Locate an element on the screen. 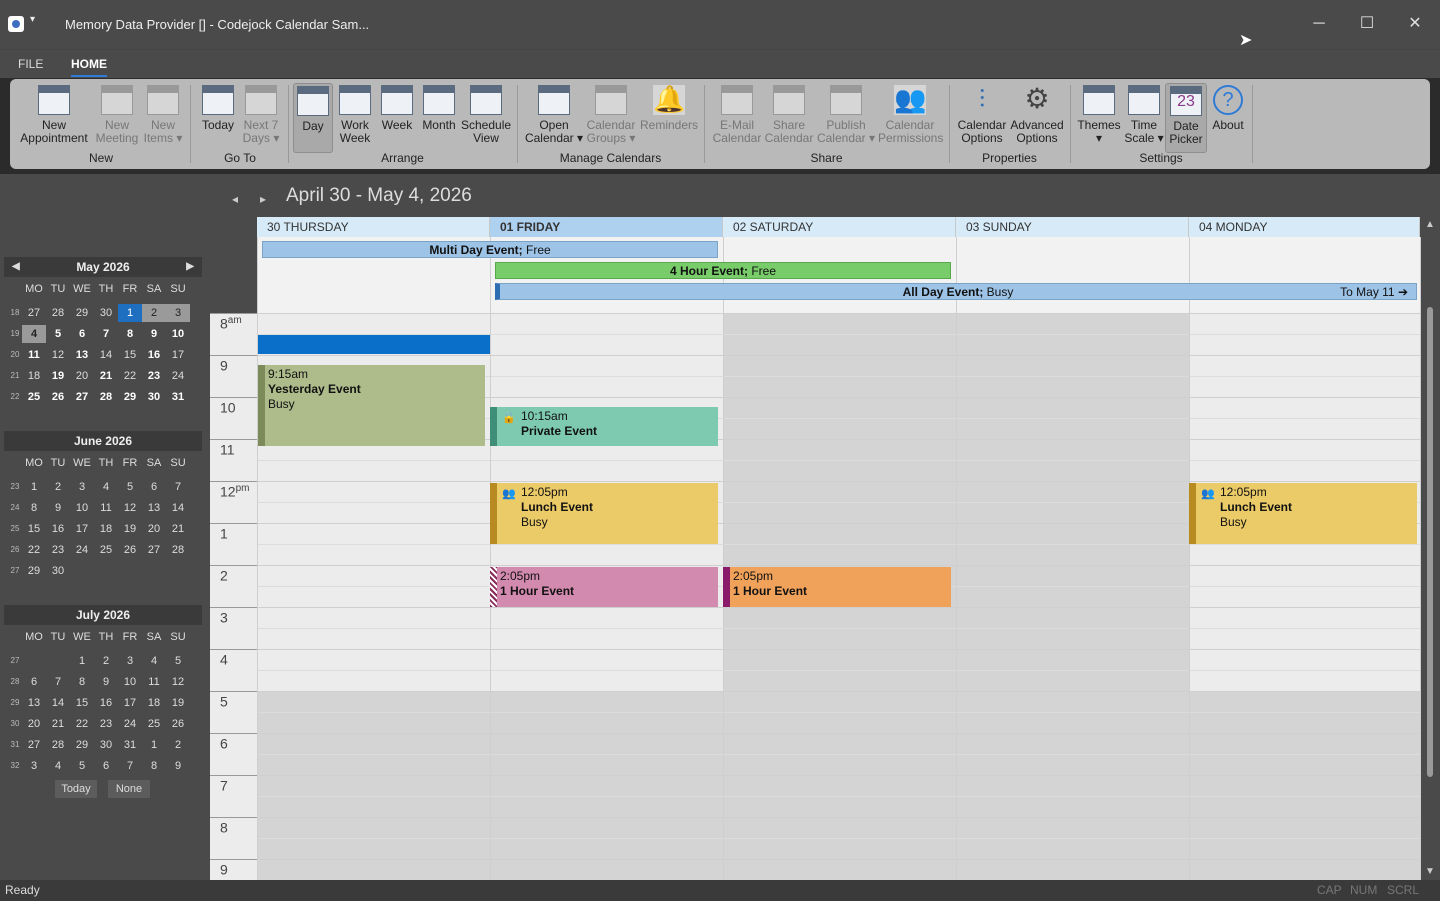  minical-day: 10 is located at coordinates (178, 334).